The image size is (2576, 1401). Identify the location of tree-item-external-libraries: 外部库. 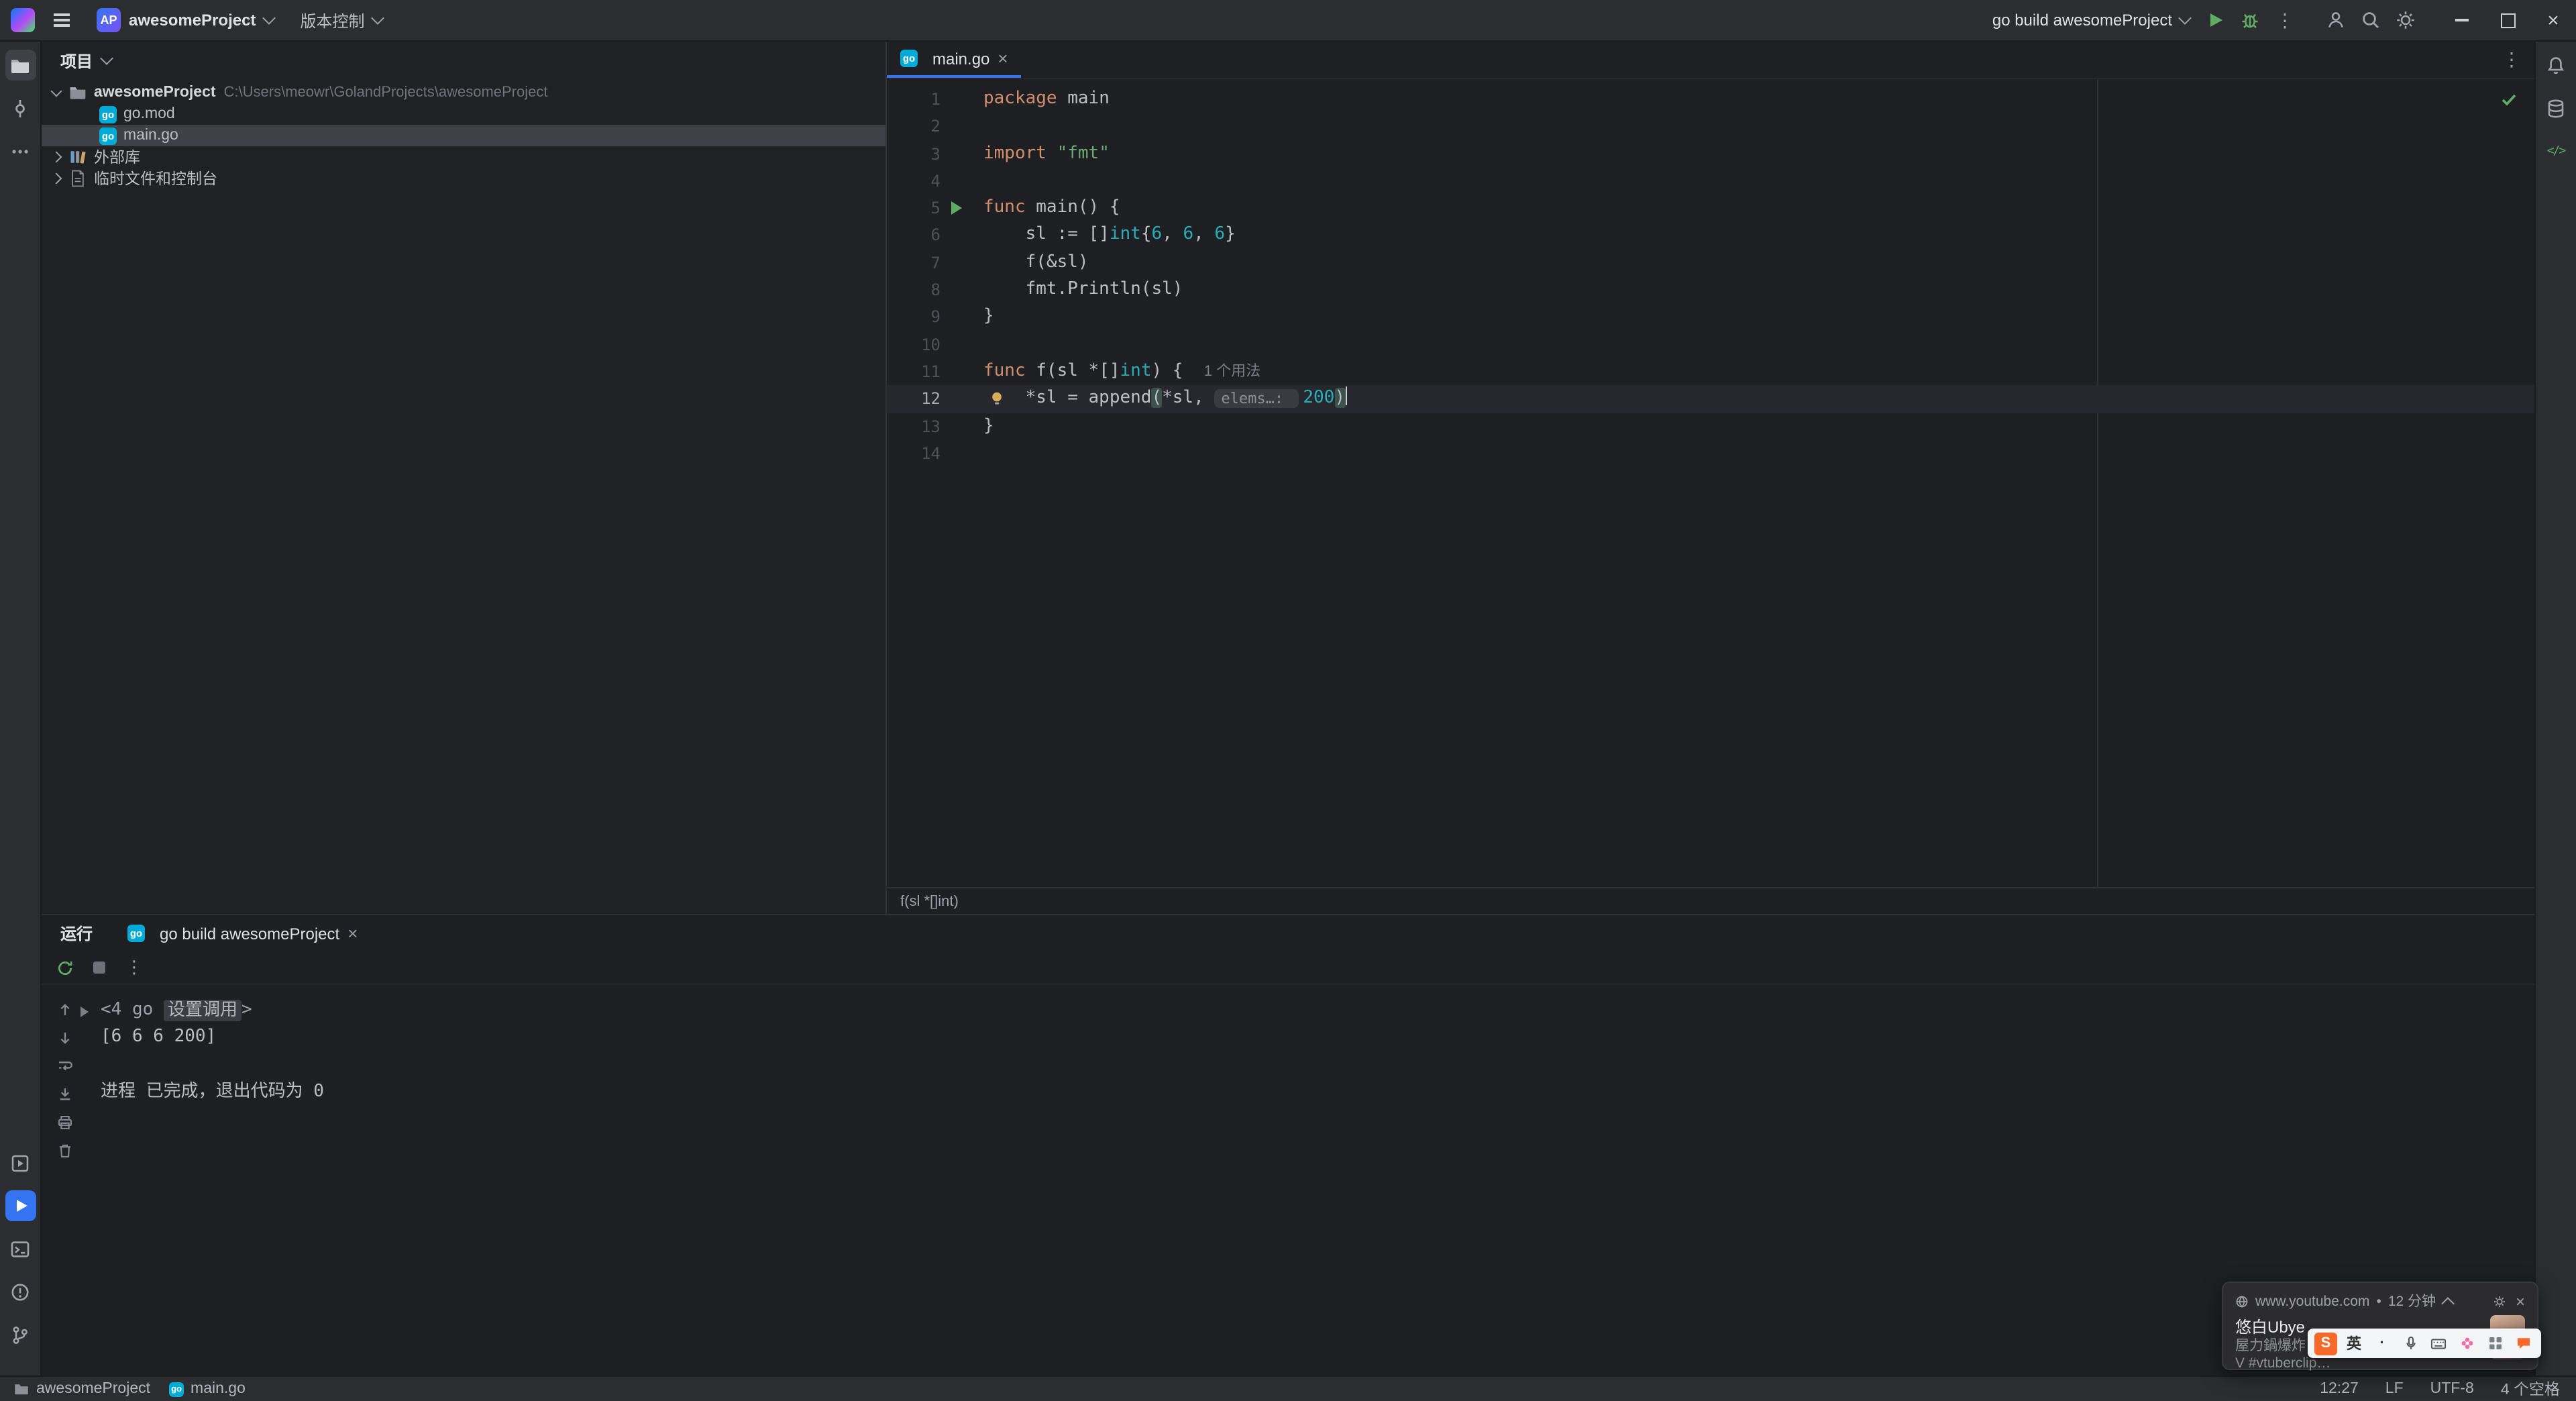
(463, 157).